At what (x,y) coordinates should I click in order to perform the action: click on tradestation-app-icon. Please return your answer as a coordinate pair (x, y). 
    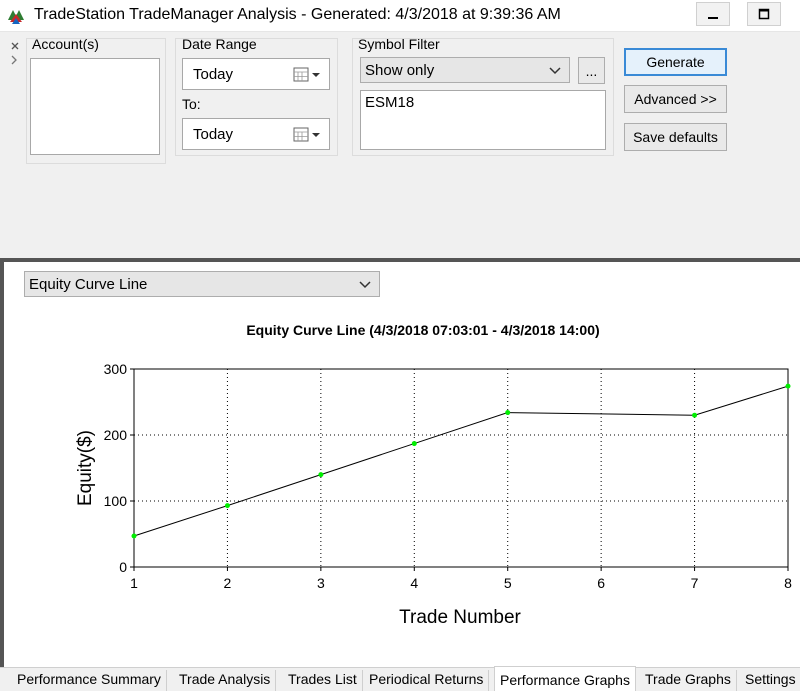
    Looking at the image, I should click on (16, 17).